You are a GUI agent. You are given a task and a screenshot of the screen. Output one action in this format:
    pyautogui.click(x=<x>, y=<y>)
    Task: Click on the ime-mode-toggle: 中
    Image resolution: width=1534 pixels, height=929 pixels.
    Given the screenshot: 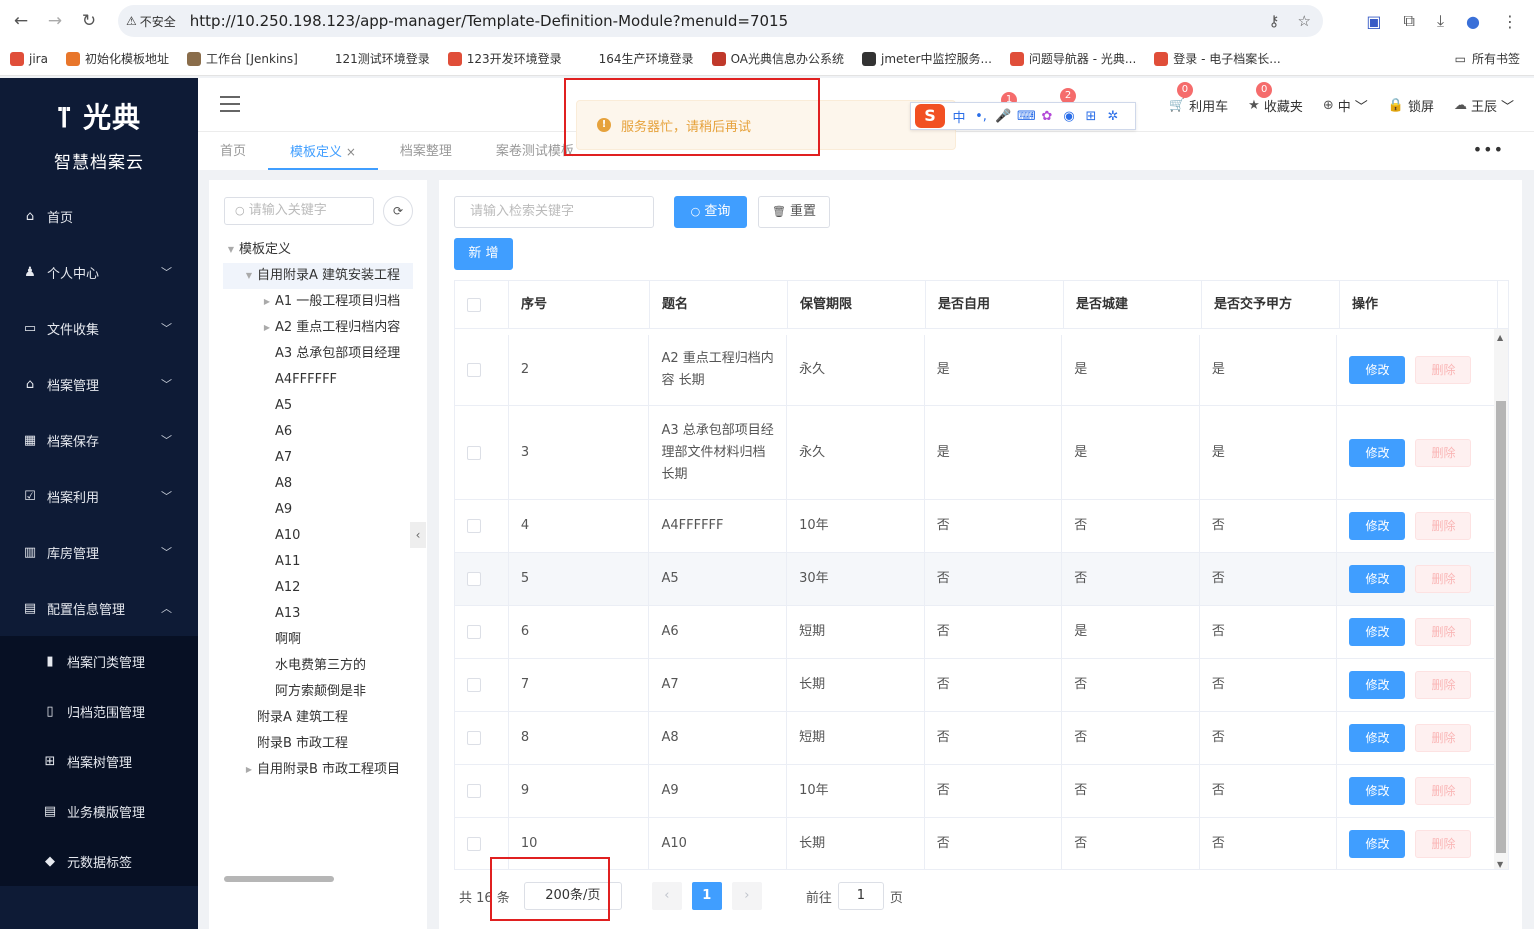 What is the action you would take?
    pyautogui.click(x=959, y=116)
    